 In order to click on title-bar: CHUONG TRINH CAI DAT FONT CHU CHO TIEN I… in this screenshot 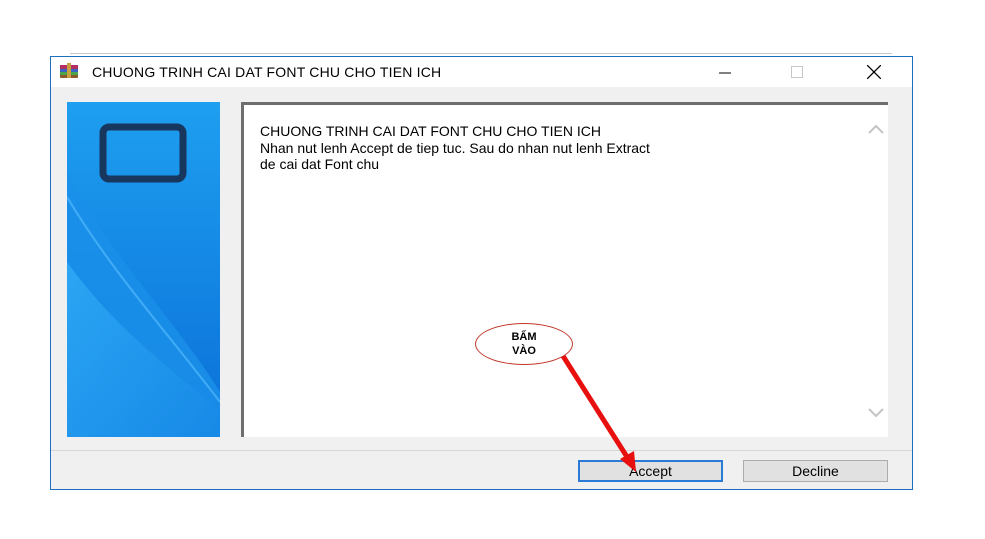, I will do `click(481, 72)`.